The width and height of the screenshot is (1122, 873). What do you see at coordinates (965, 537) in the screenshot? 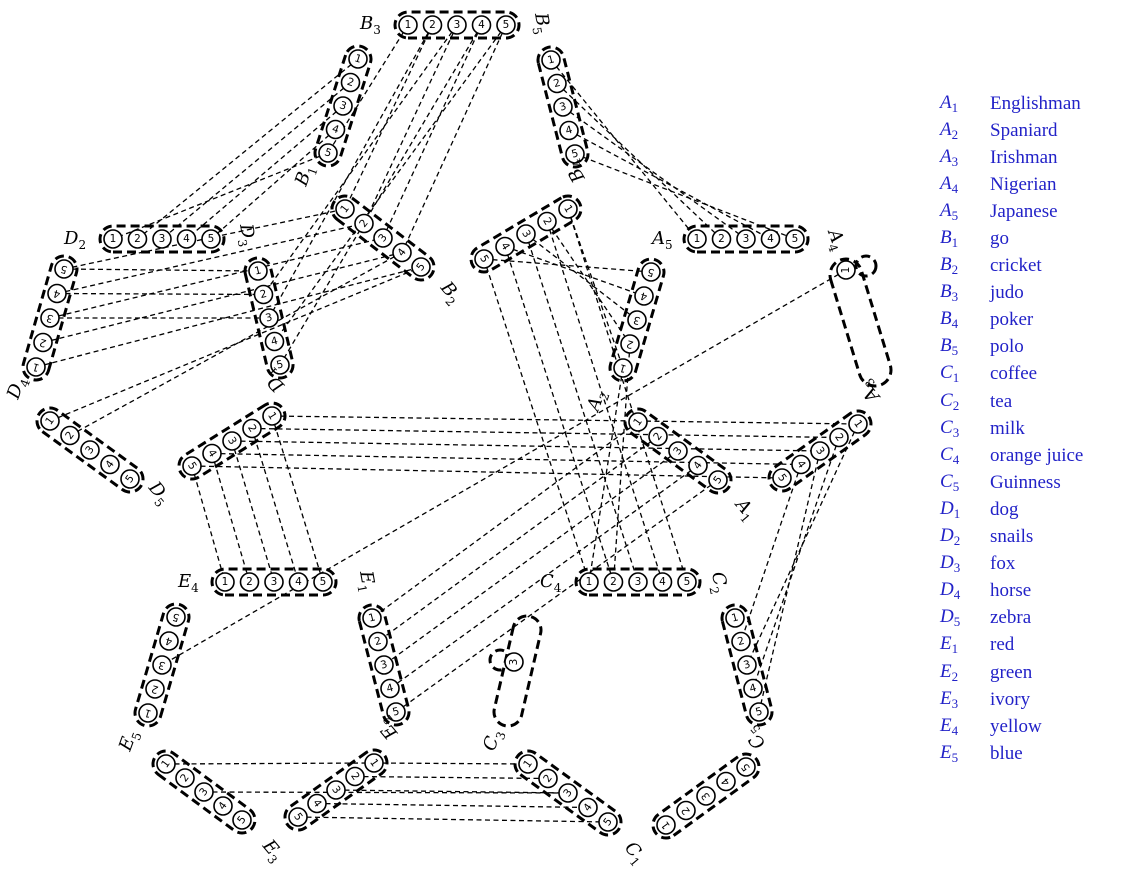
I see `legend-key: D2` at bounding box center [965, 537].